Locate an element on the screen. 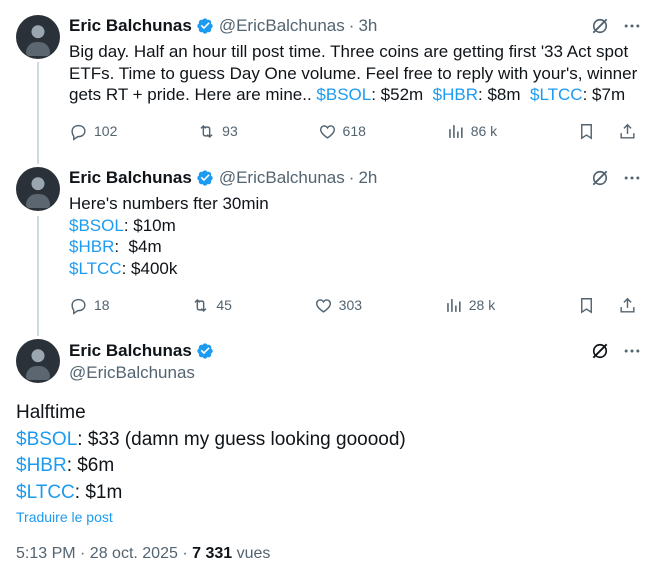 The image size is (649, 574). tweet-text-line: $HBR: $4m is located at coordinates (115, 246).